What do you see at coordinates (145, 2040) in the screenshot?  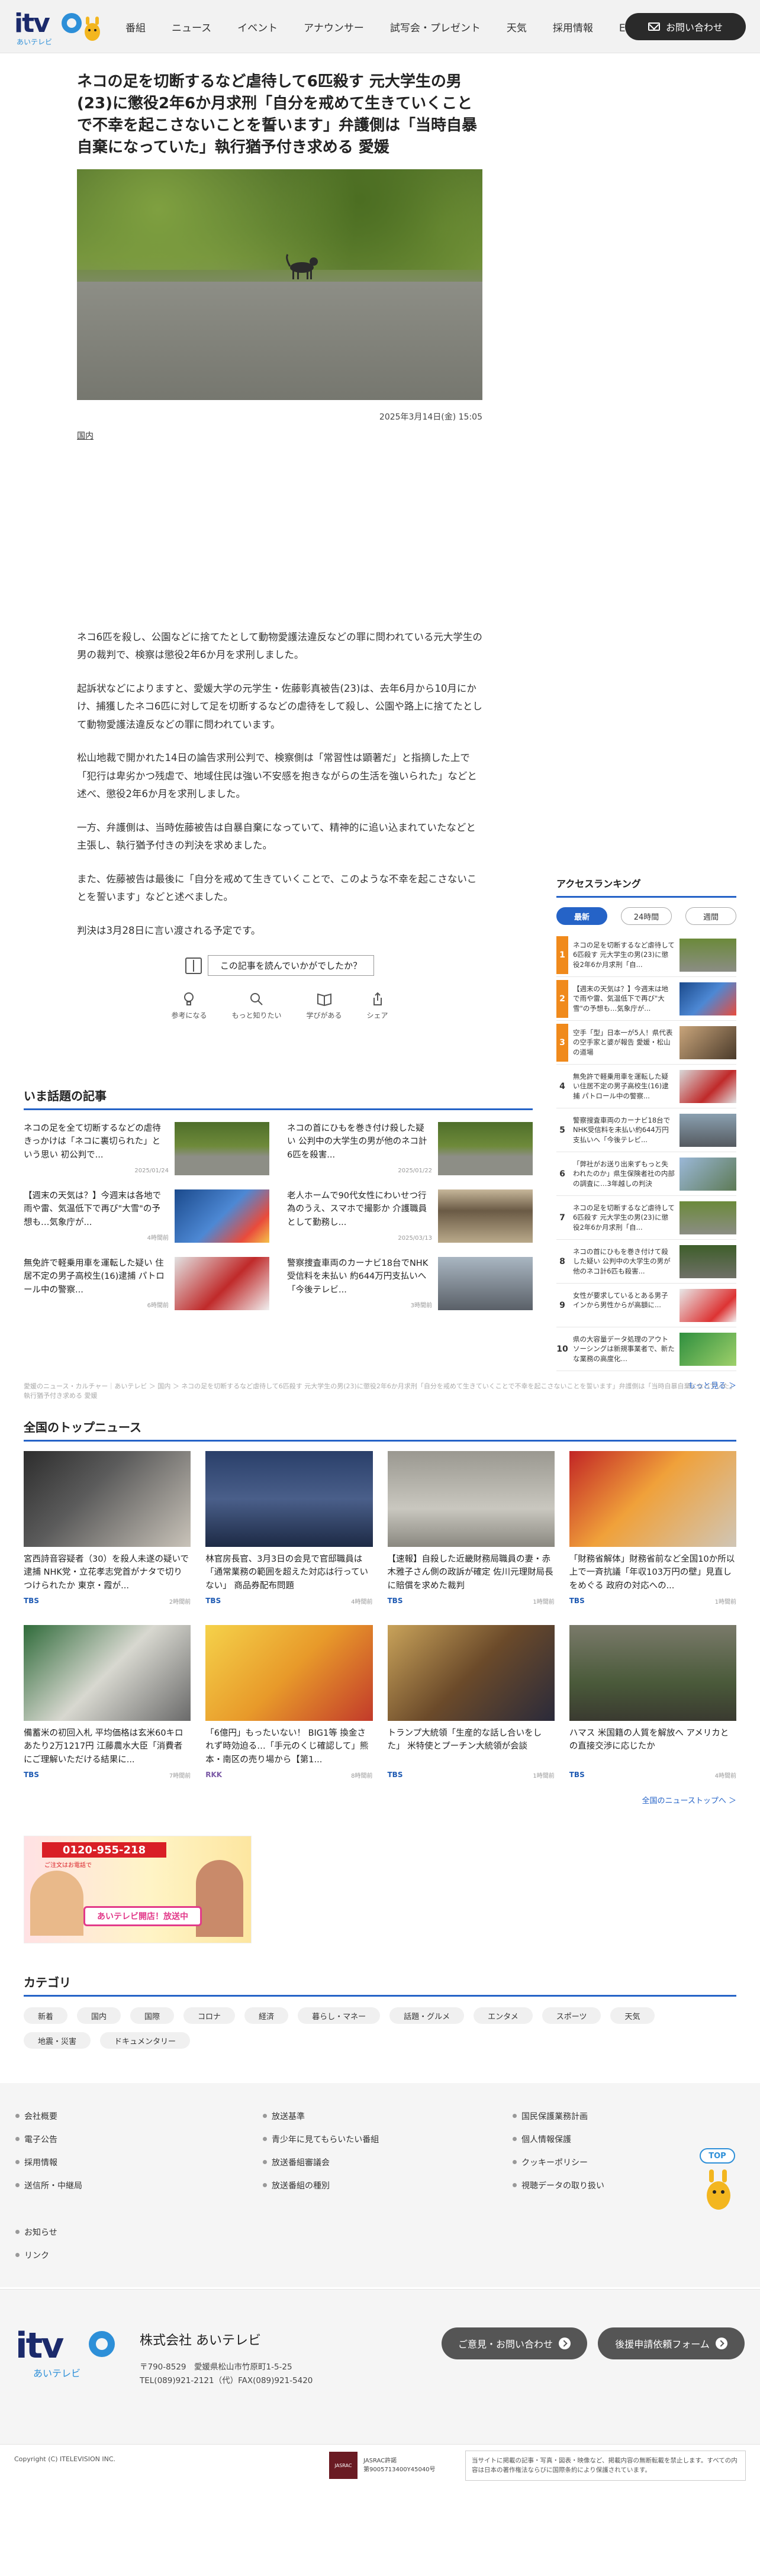 I see `category-tag: ドキュメンタリー` at bounding box center [145, 2040].